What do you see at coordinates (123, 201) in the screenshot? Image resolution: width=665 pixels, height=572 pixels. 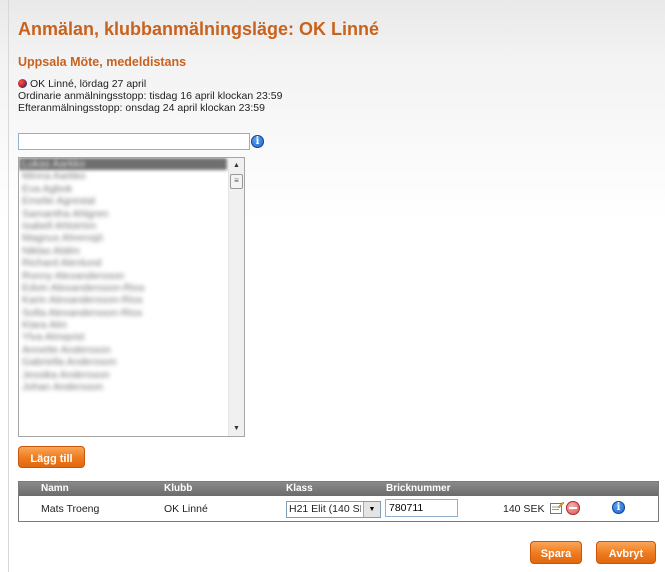 I see `list-item: Emelie Agrestal` at bounding box center [123, 201].